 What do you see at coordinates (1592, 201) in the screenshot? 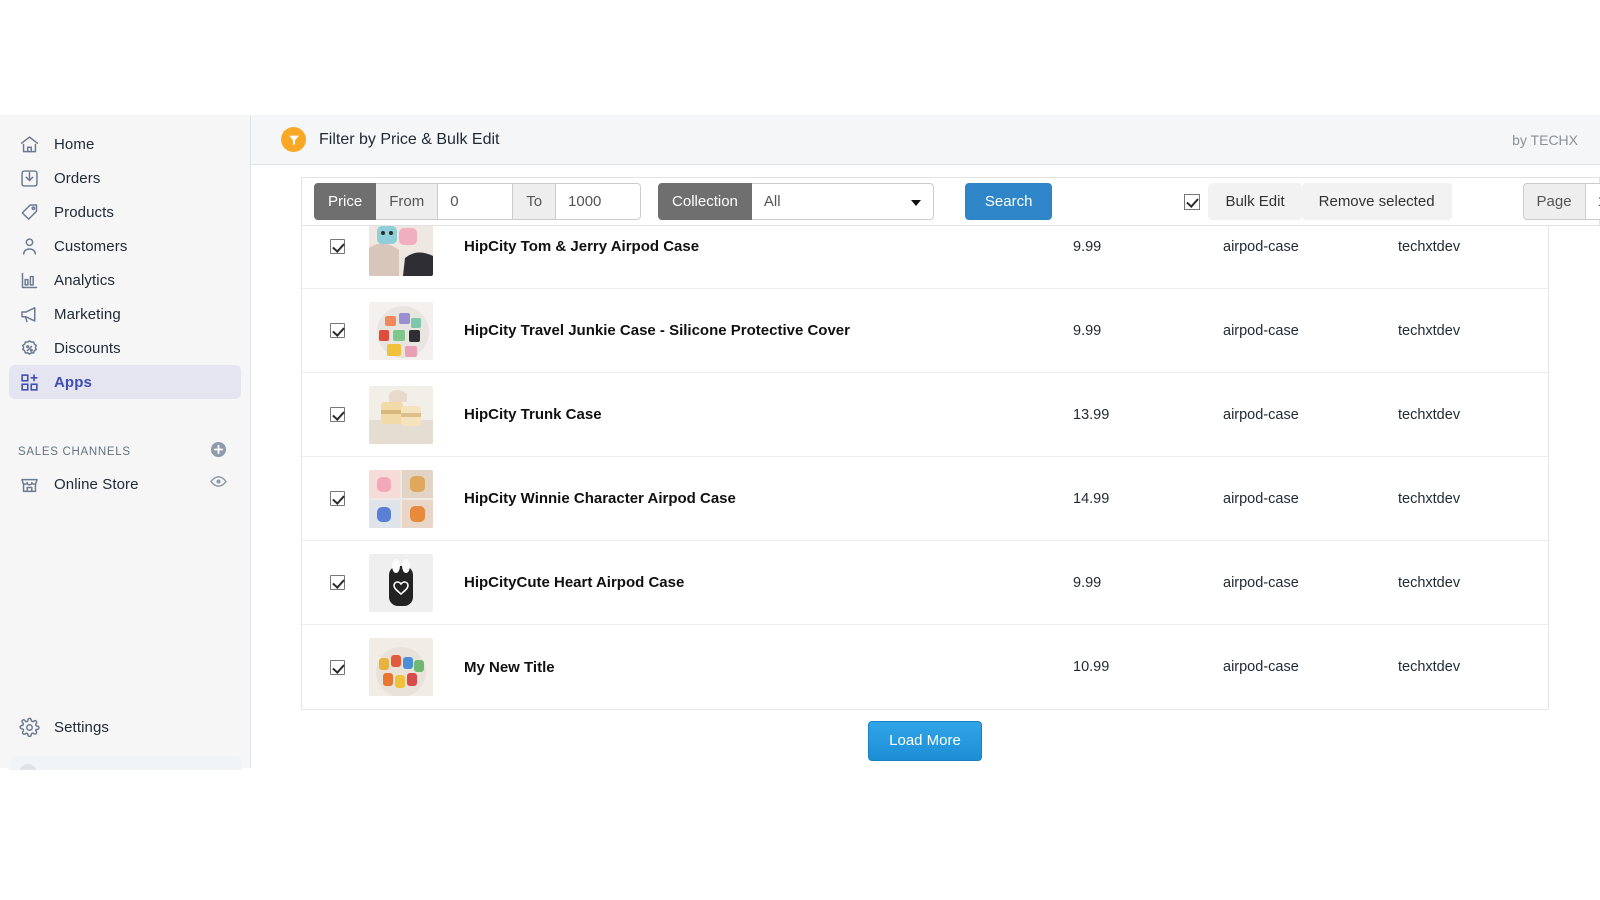
I see `page-input: 1` at bounding box center [1592, 201].